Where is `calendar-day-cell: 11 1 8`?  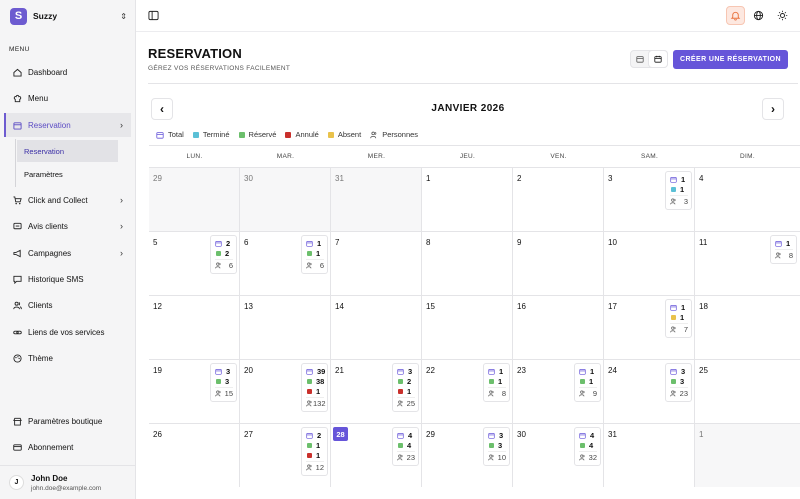
calendar-day-cell: 11 1 8 is located at coordinates (747, 263).